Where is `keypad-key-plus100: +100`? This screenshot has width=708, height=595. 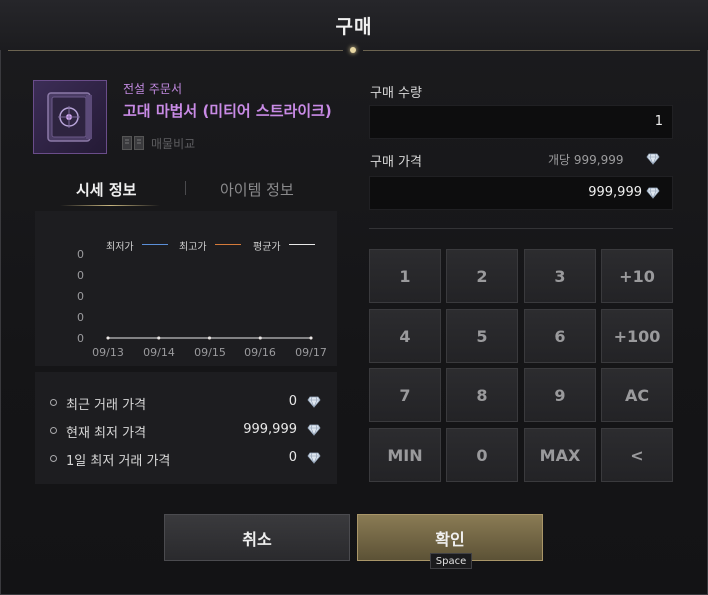 keypad-key-plus100: +100 is located at coordinates (637, 336).